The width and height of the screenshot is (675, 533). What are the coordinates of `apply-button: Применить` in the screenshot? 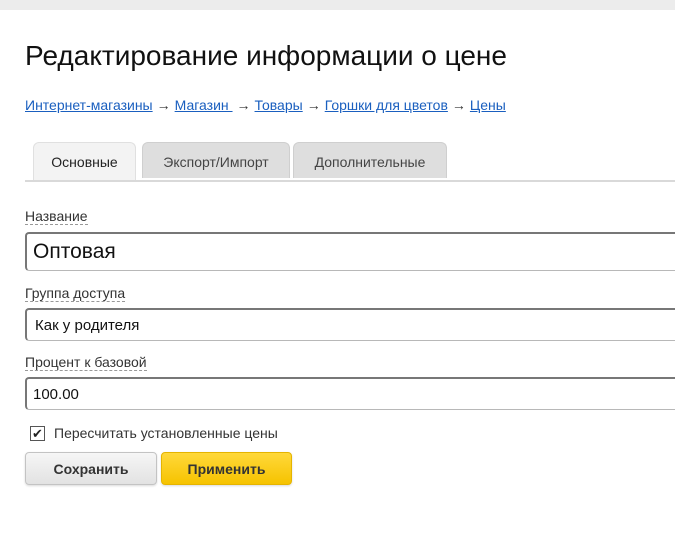 It's located at (226, 468).